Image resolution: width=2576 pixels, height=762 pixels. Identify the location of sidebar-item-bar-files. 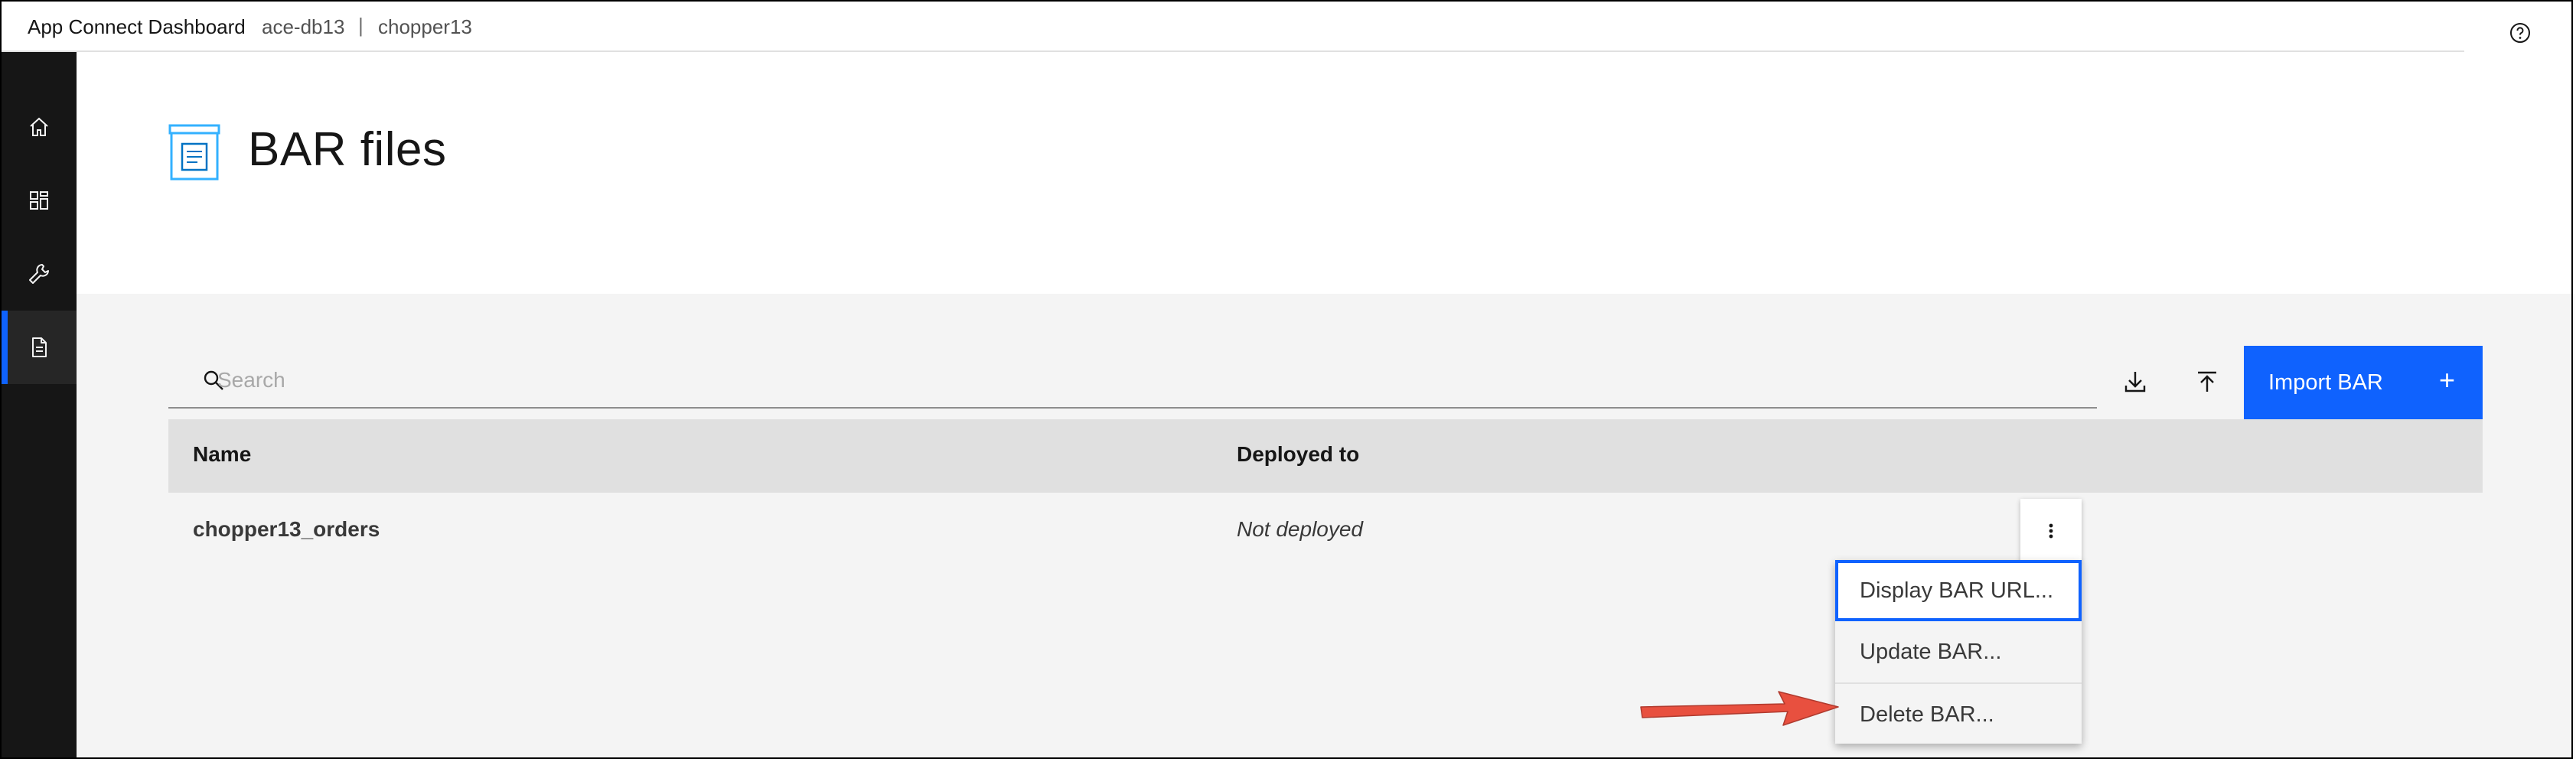
(39, 347).